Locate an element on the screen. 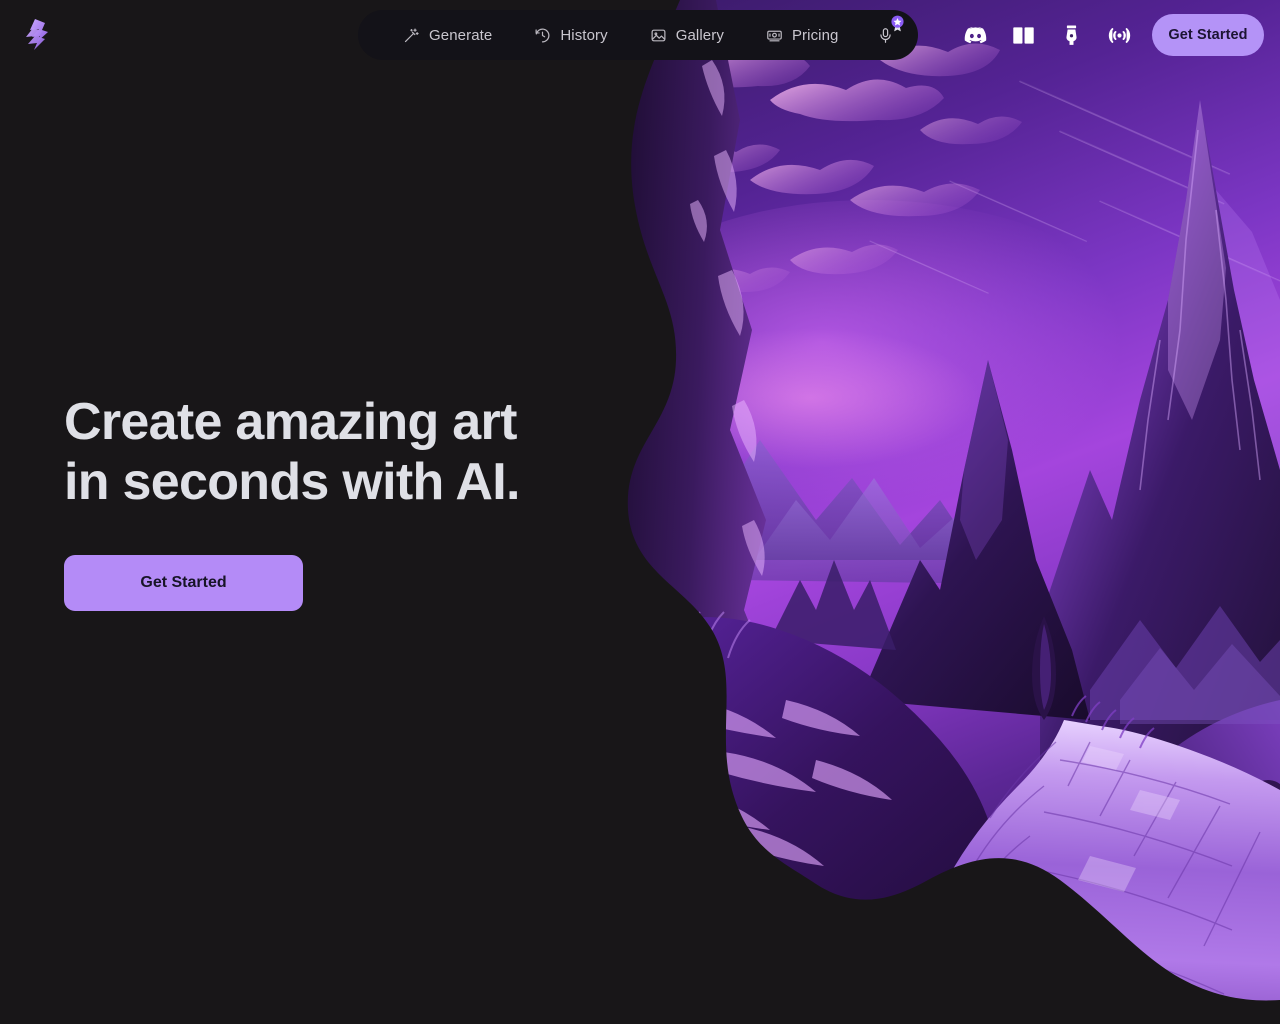  nav-label: History is located at coordinates (584, 35).